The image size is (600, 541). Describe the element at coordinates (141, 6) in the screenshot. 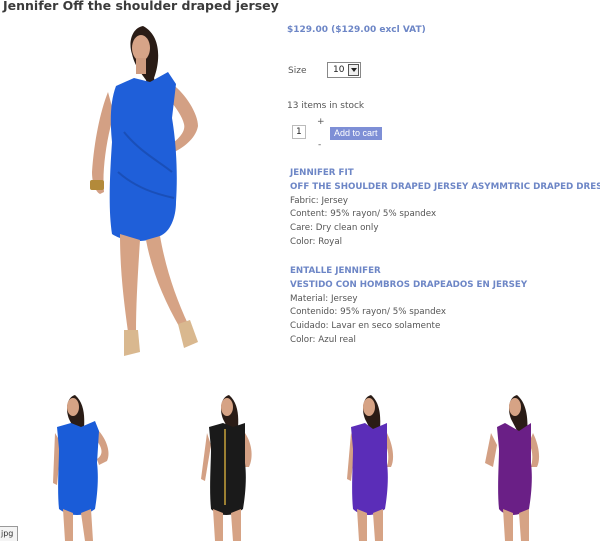

I see `product-title: Jennifer Off the shoulder draped jersey` at that location.